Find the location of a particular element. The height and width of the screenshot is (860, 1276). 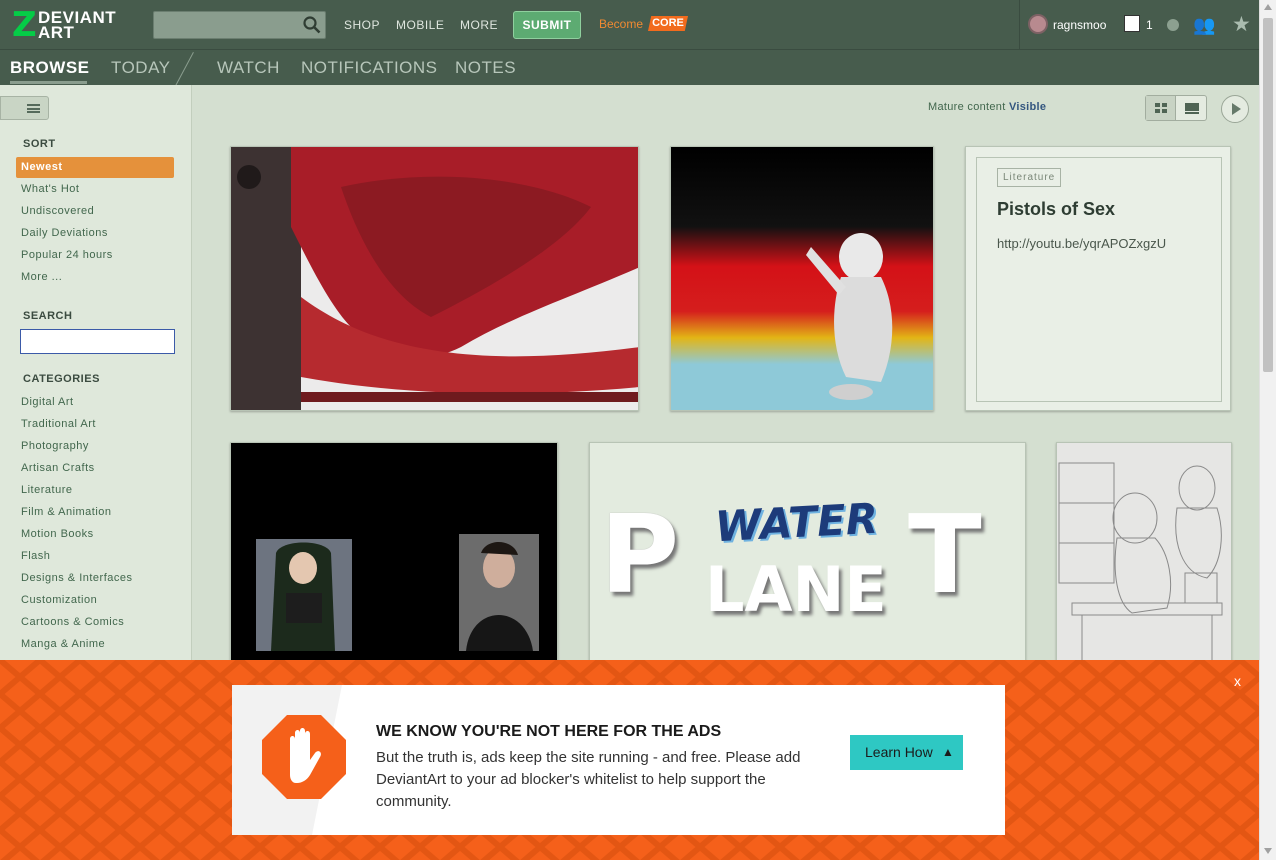

category-literature: Literature is located at coordinates (46, 490).